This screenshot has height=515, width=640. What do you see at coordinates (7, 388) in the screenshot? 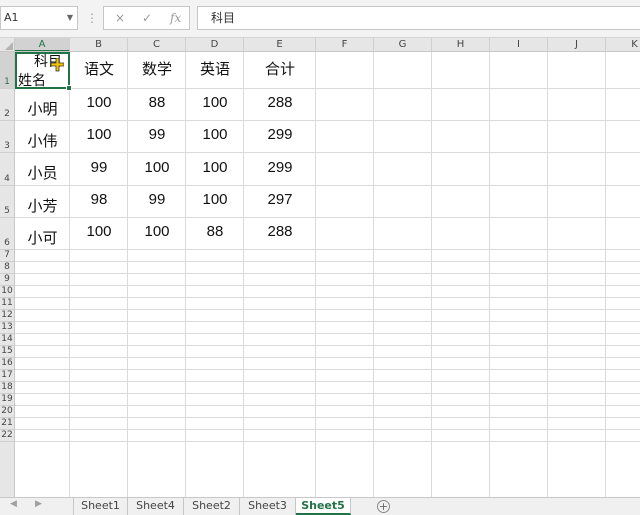
I see `row-header-18: 18` at bounding box center [7, 388].